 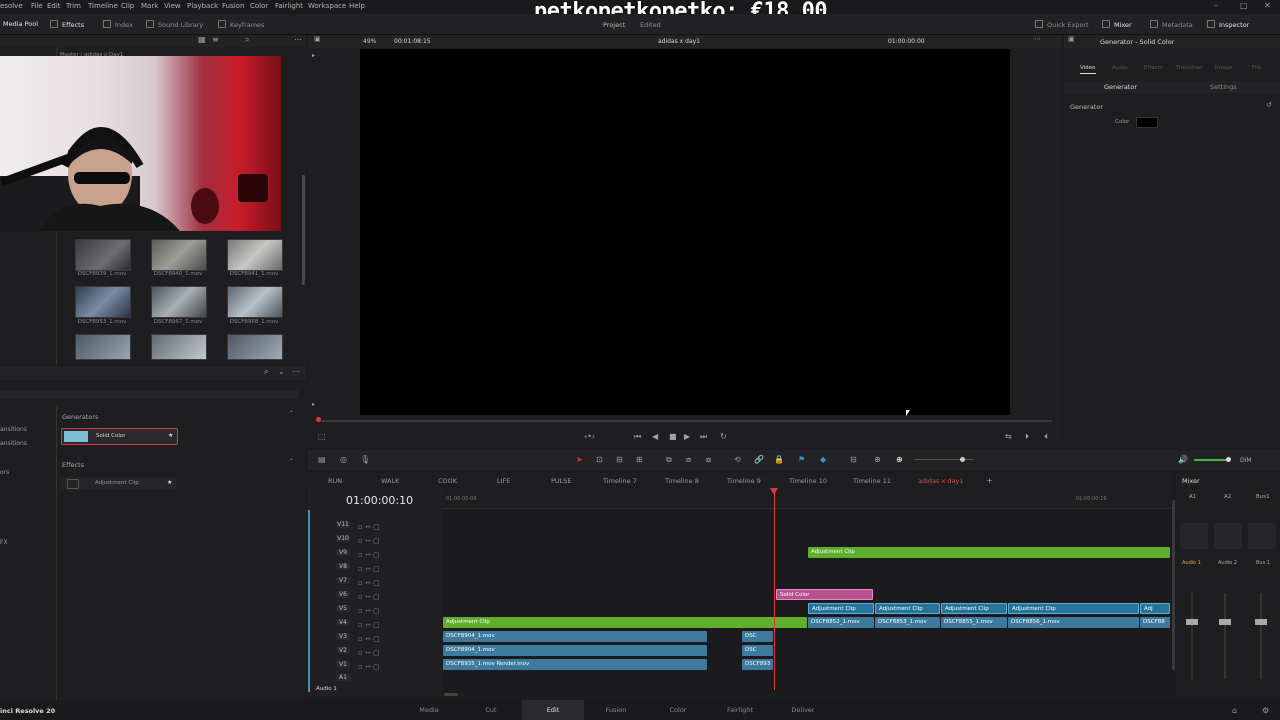 What do you see at coordinates (1261, 622) in the screenshot?
I see `fader-handle-bus1` at bounding box center [1261, 622].